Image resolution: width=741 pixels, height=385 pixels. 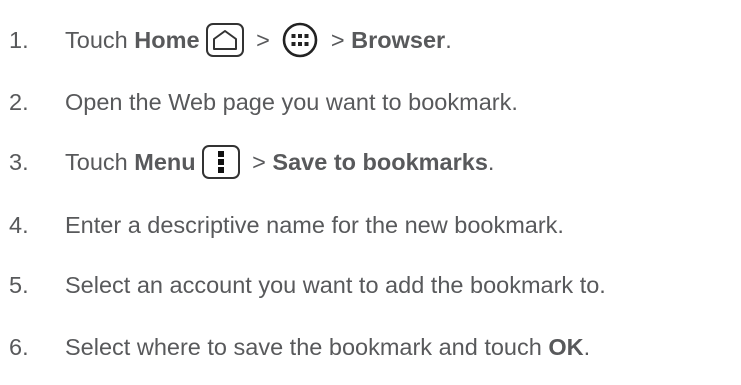 What do you see at coordinates (19, 101) in the screenshot?
I see `step-number: 2.` at bounding box center [19, 101].